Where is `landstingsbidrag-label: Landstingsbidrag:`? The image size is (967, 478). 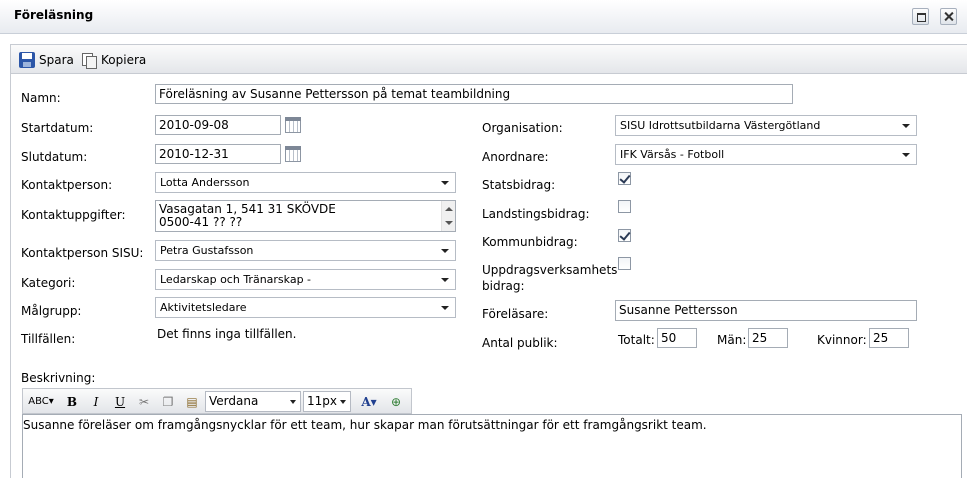
landstingsbidrag-label: Landstingsbidrag: is located at coordinates (536, 214).